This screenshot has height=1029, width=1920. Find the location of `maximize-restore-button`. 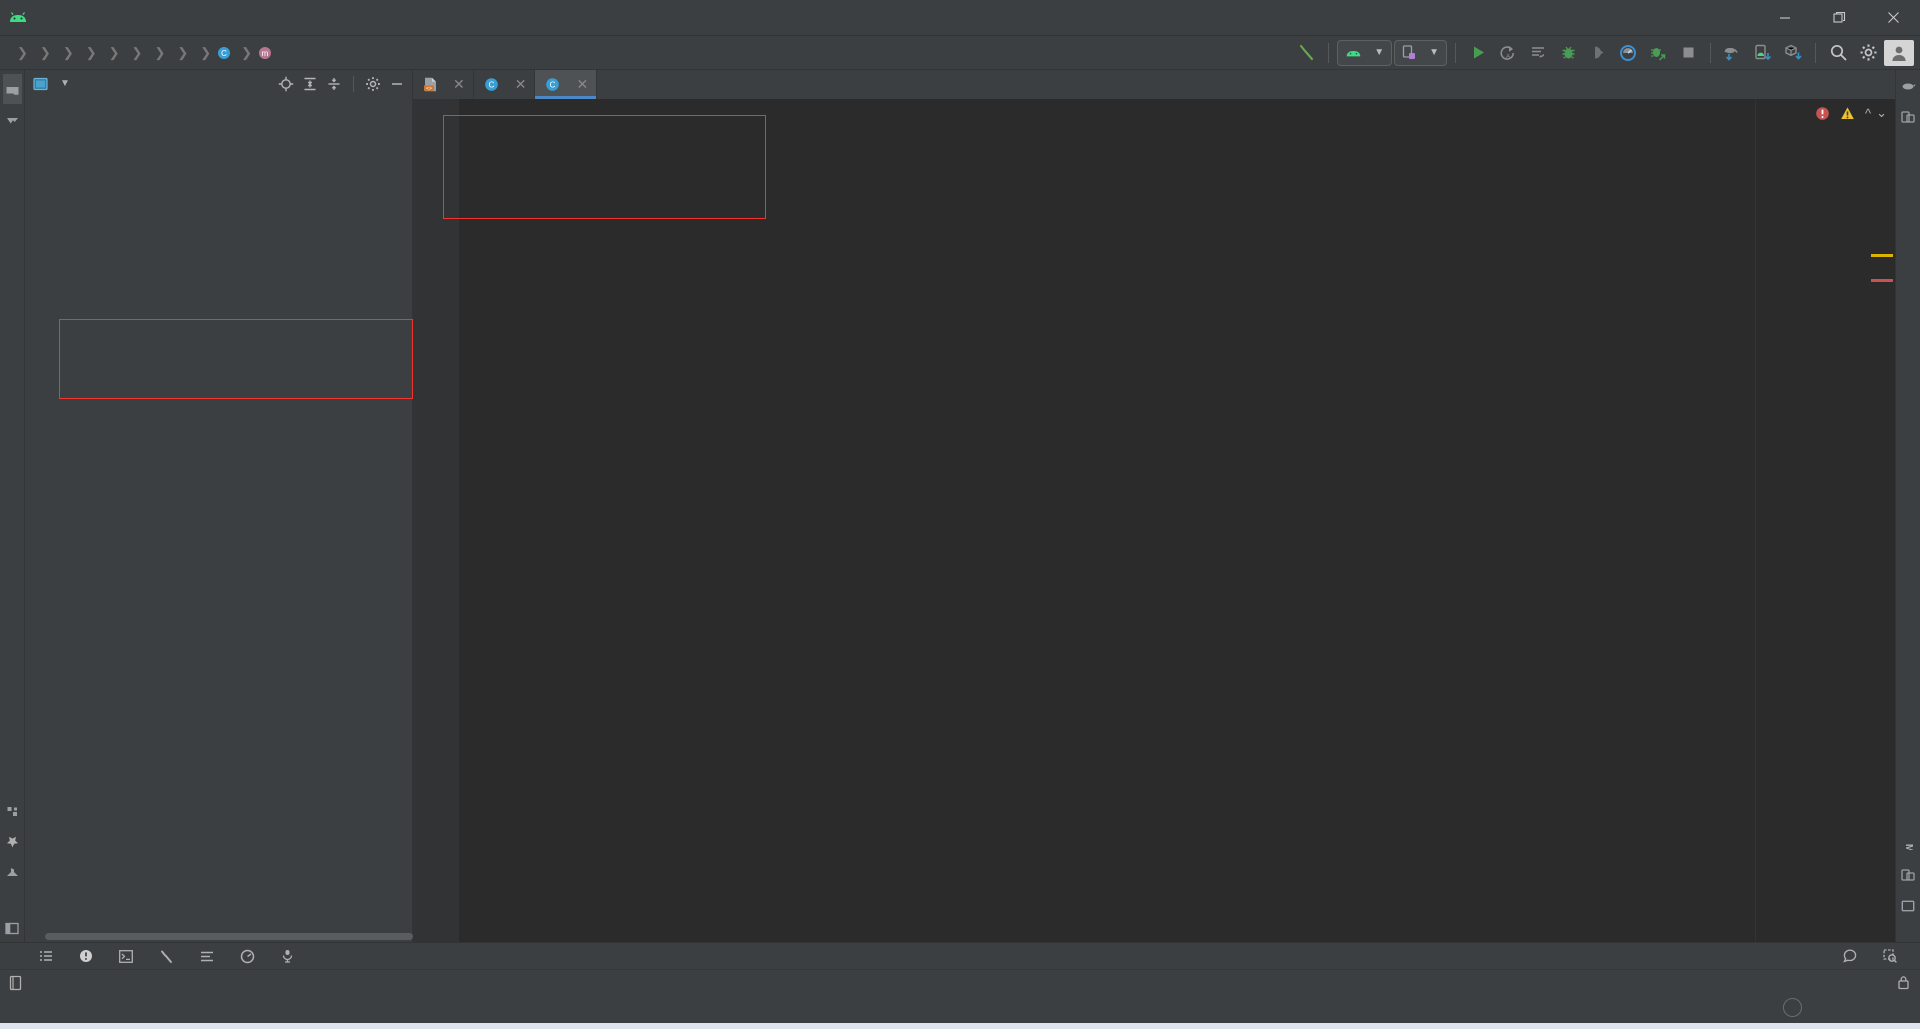

maximize-restore-button is located at coordinates (1839, 17).